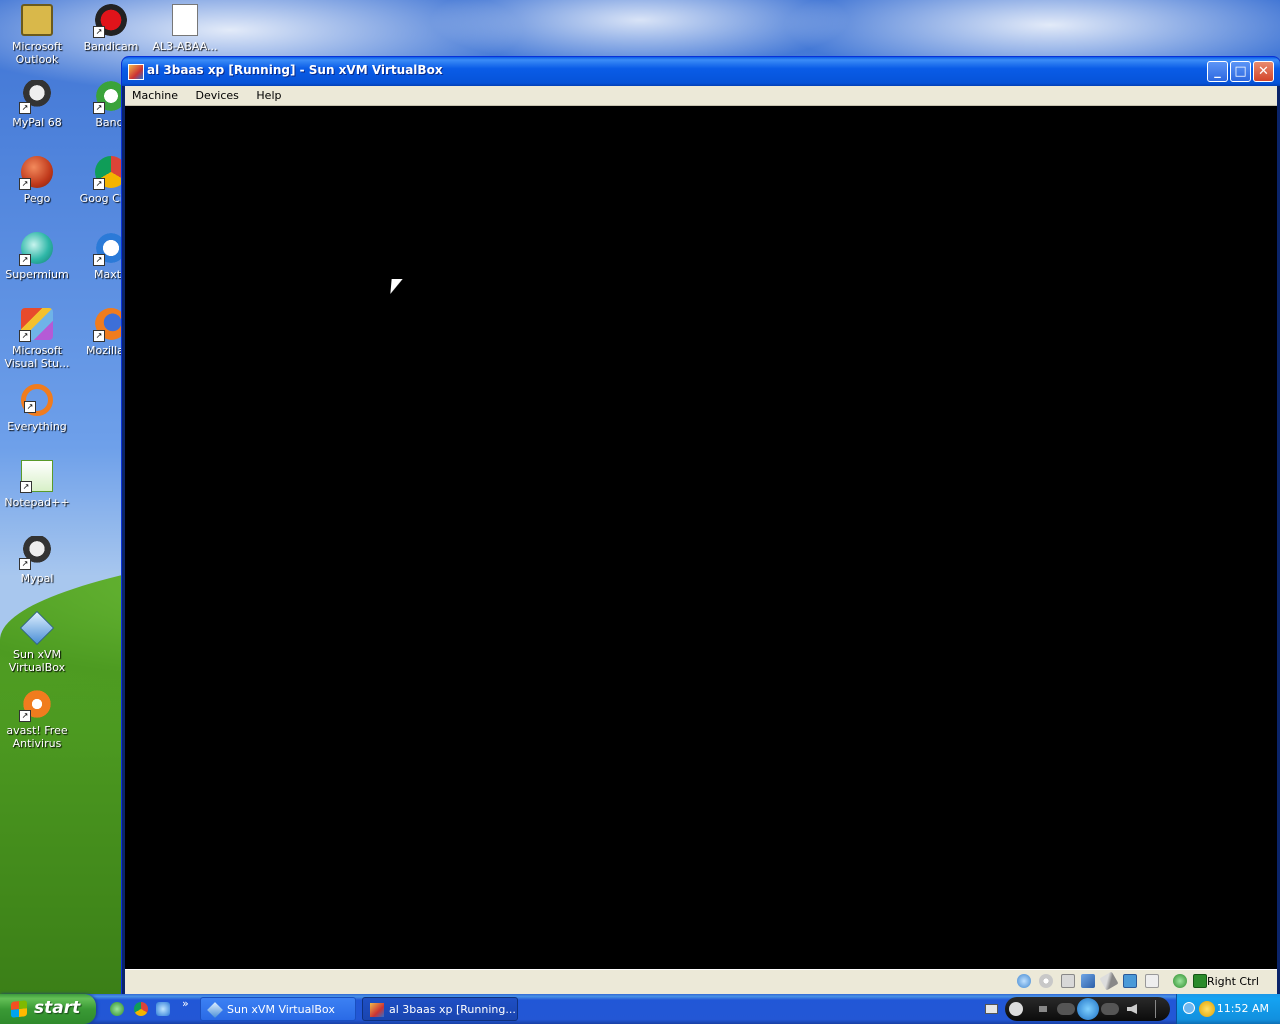 Image resolution: width=1280 pixels, height=1024 pixels. I want to click on desktop-icon-supermium: ↗ Supermium, so click(37, 256).